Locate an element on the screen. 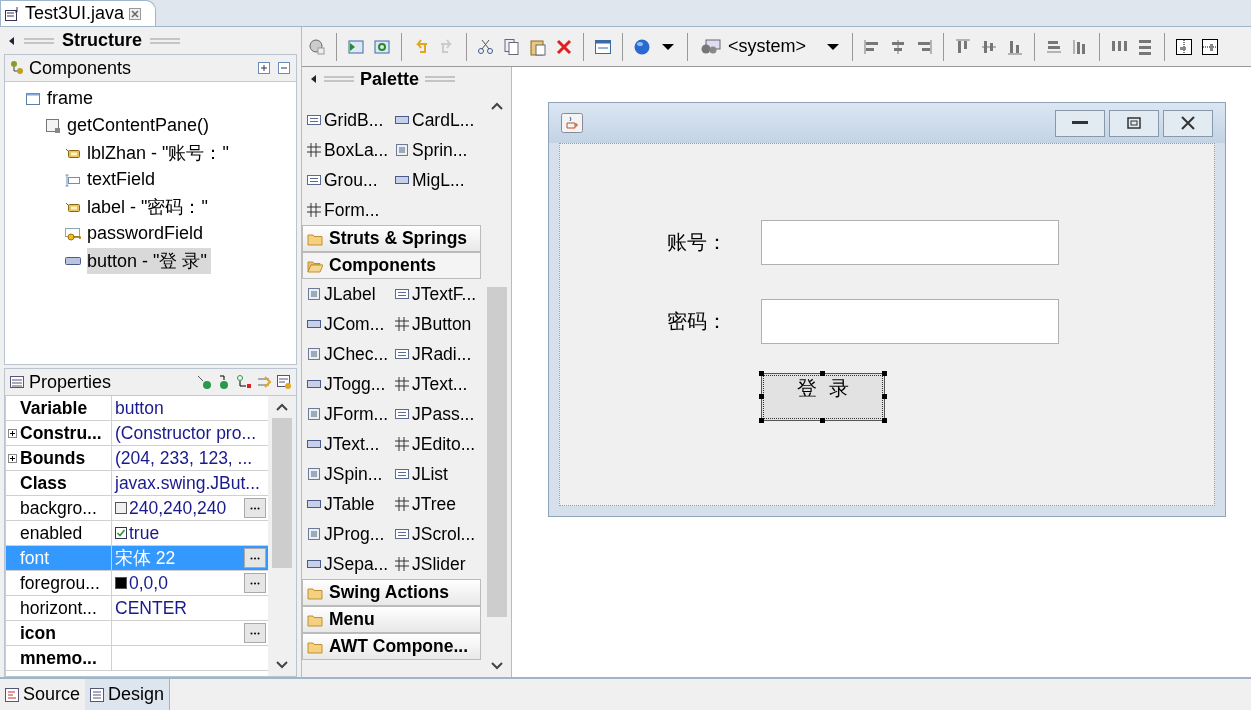 This screenshot has height=710, width=1251. look-and-feel-dropdown: <system> is located at coordinates (770, 46).